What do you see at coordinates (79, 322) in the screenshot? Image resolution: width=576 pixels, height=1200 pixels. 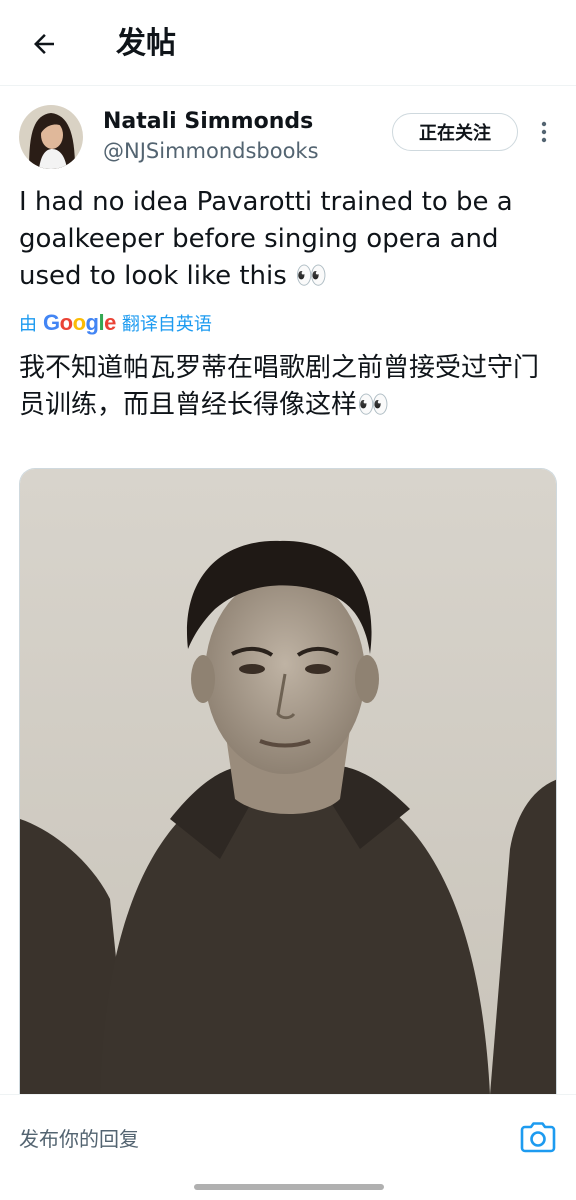 I see `google-logo: Google` at bounding box center [79, 322].